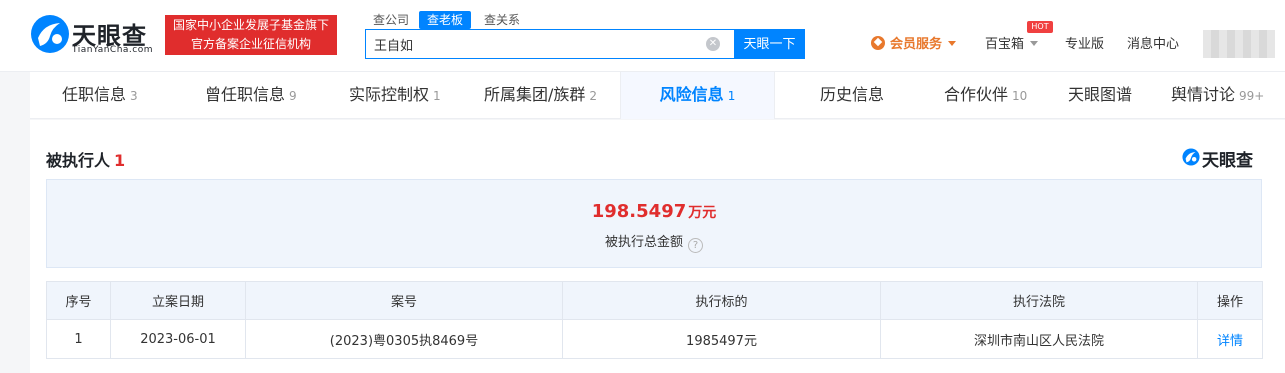  What do you see at coordinates (639, 211) in the screenshot?
I see `total-amount-value: 198.5497` at bounding box center [639, 211].